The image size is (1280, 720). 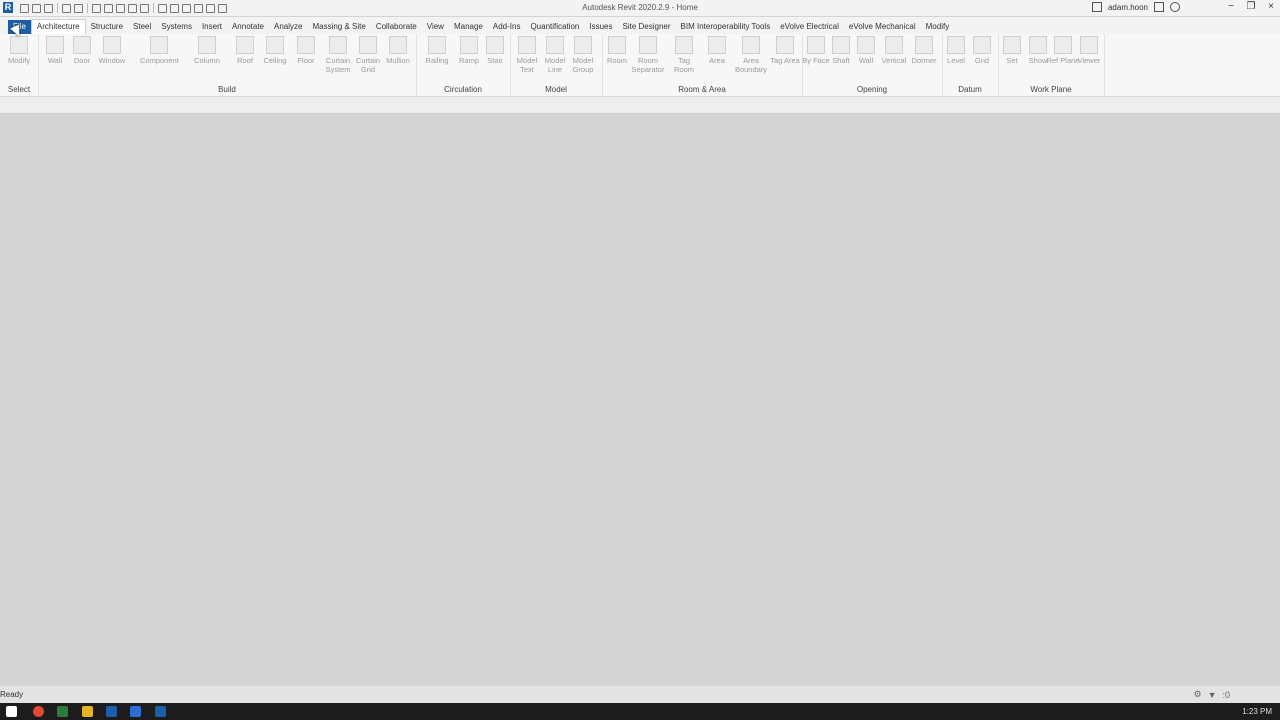 What do you see at coordinates (495, 45) in the screenshot?
I see `stair-icon` at bounding box center [495, 45].